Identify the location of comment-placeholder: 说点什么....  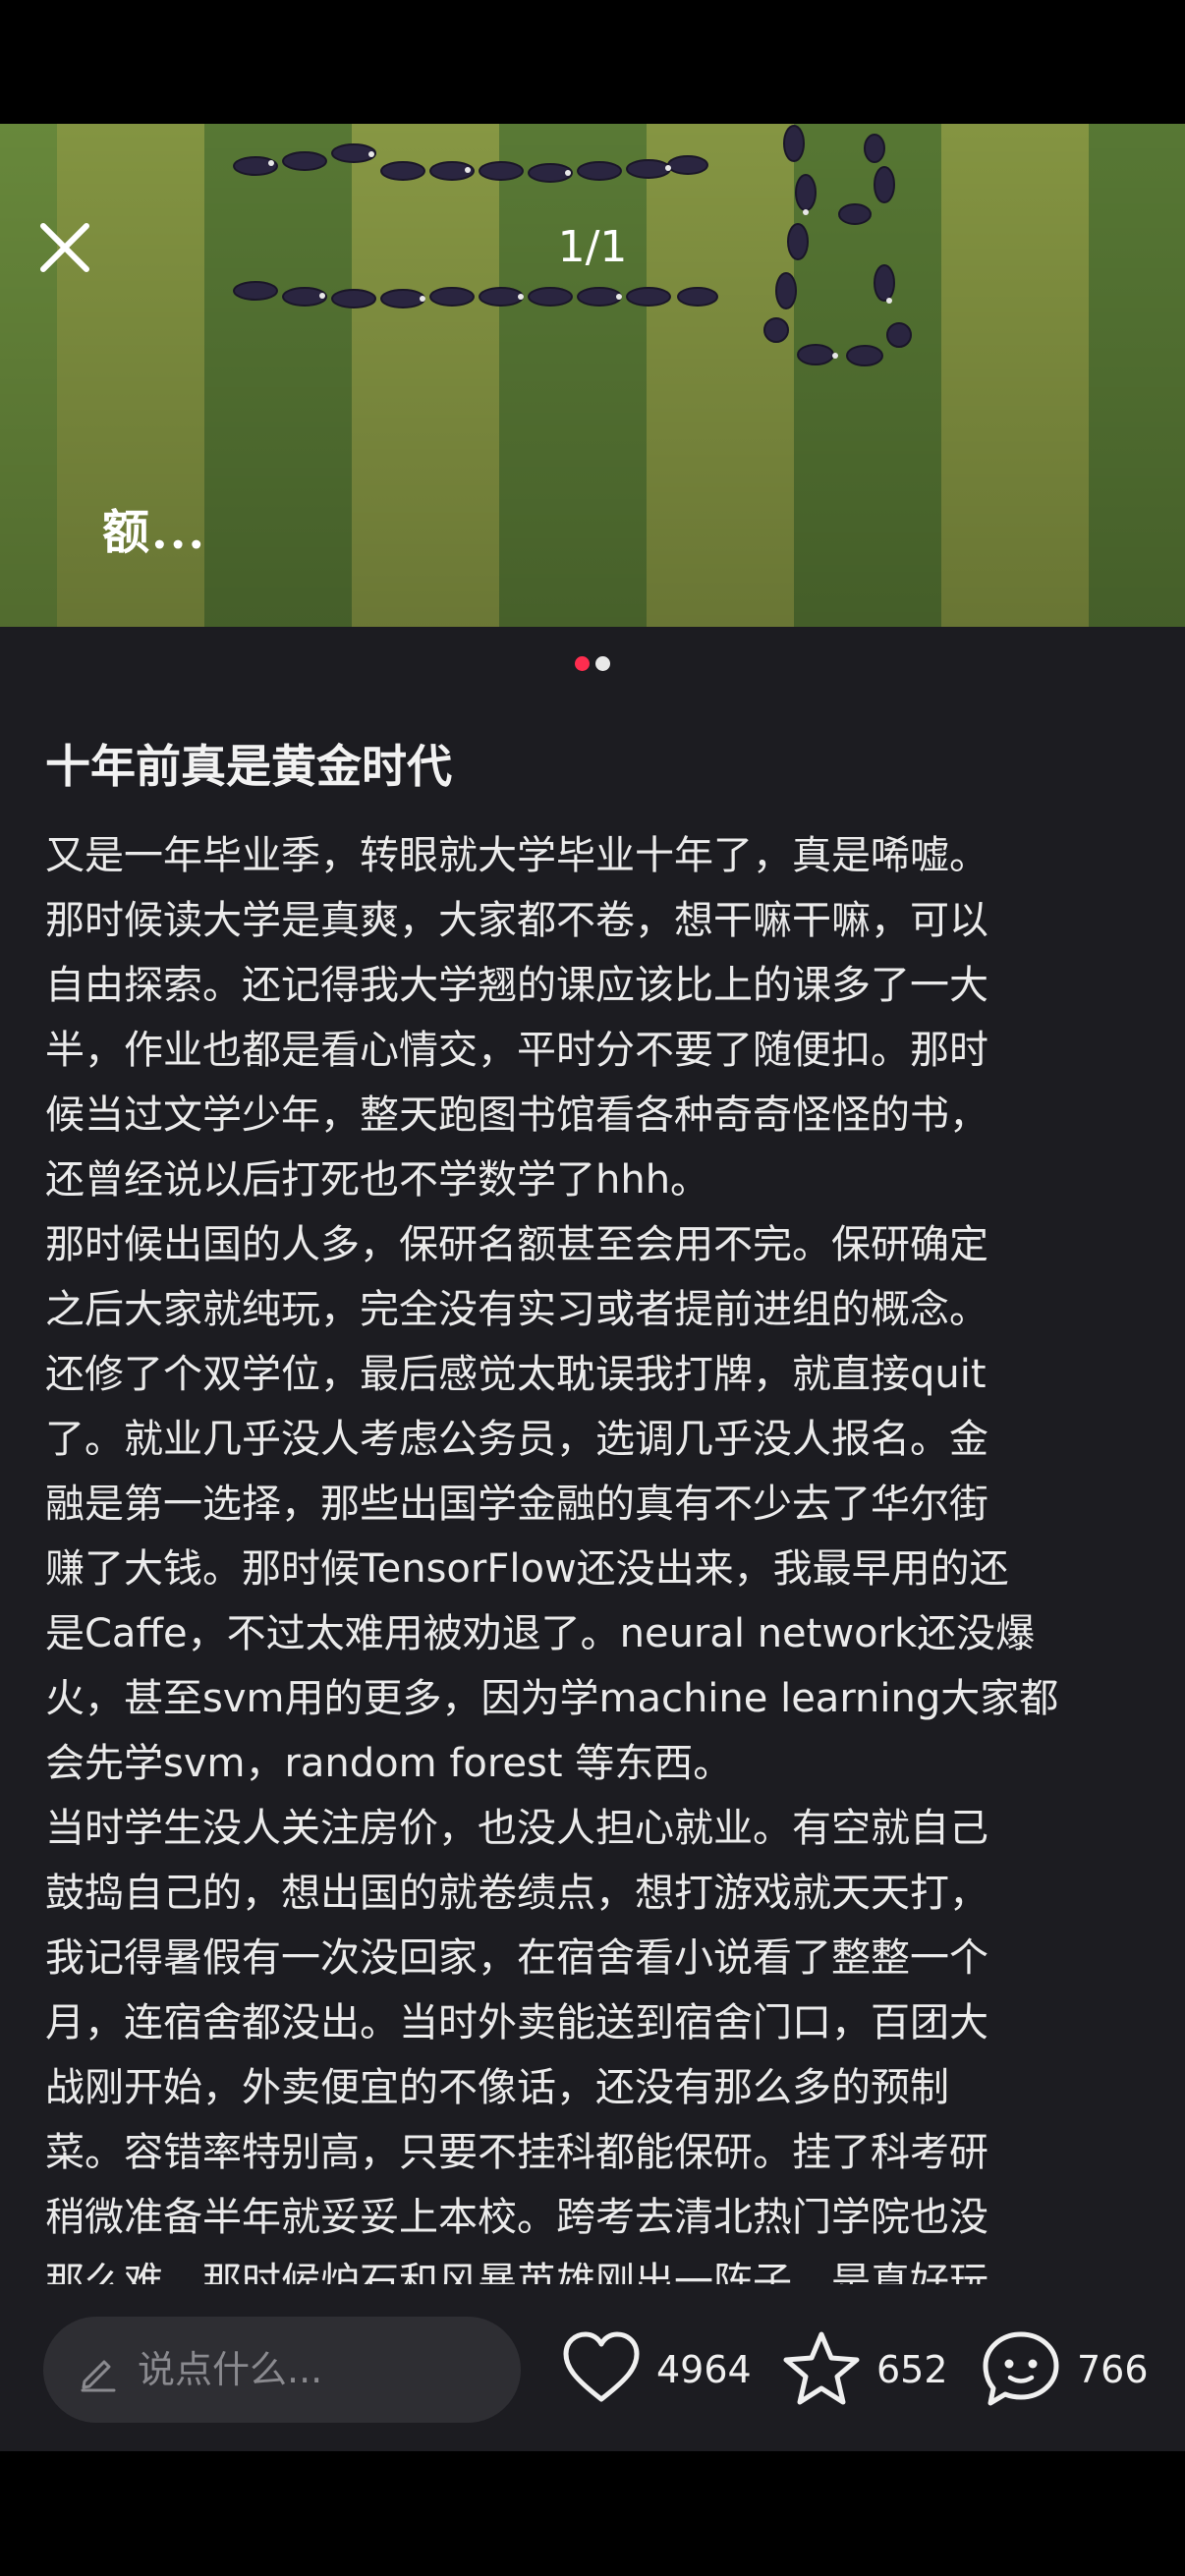
(231, 2369).